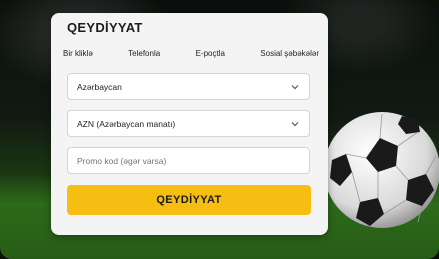 The height and width of the screenshot is (259, 439). I want to click on tab-email: E-poçtla, so click(210, 53).